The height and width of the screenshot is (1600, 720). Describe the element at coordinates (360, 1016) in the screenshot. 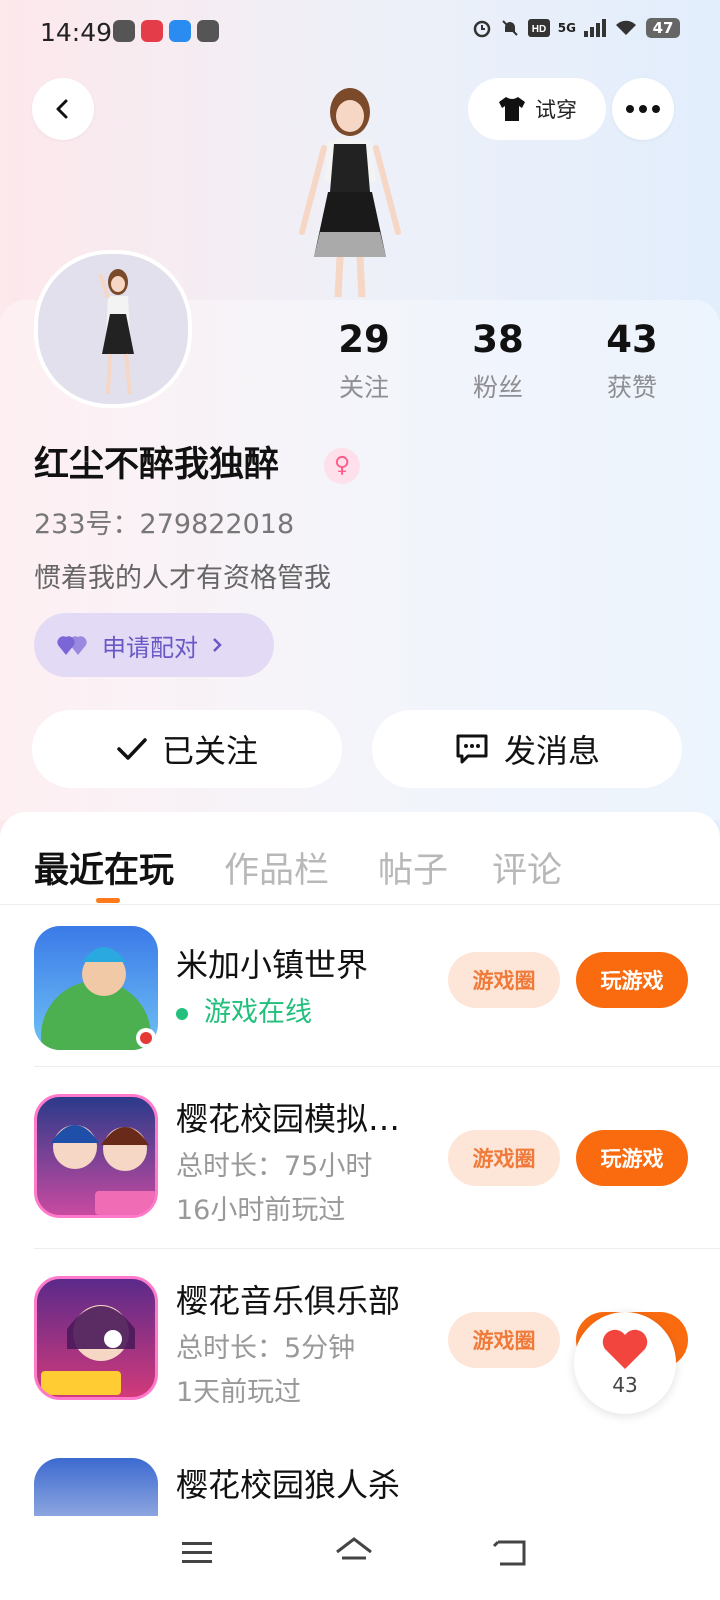

I see `list-item: 米加小镇世界 游戏在线 游戏圈 玩游戏` at that location.